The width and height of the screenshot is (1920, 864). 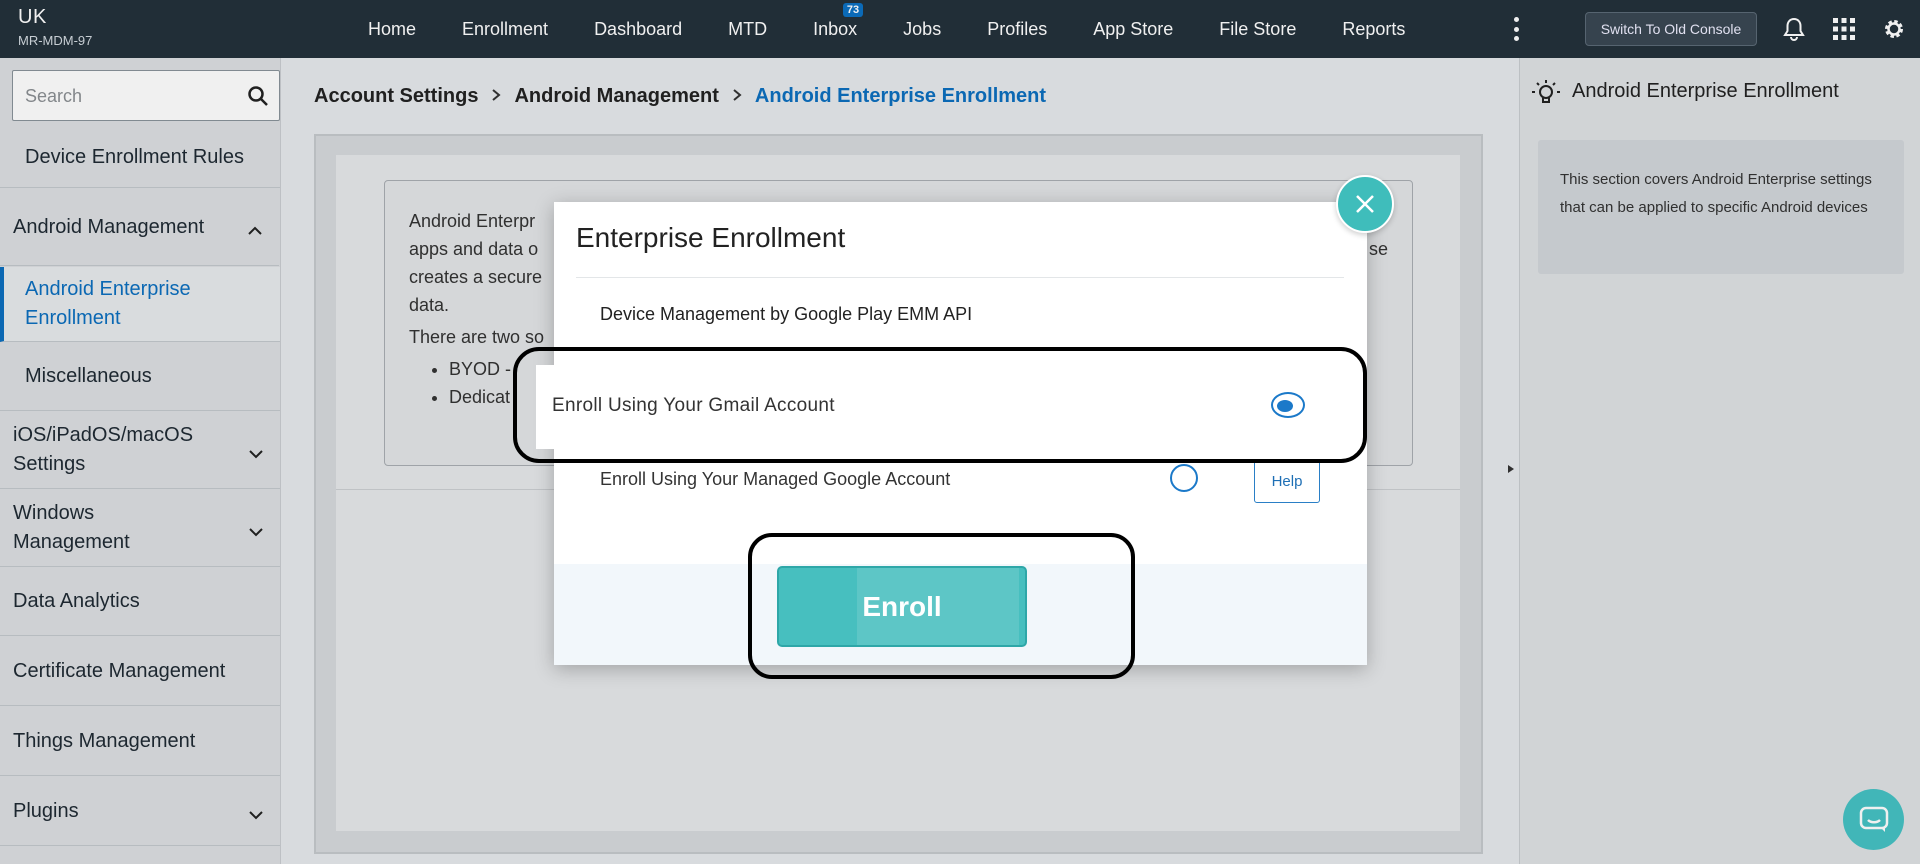 I want to click on option-label: Enroll Using Your Gmail Account, so click(x=693, y=405).